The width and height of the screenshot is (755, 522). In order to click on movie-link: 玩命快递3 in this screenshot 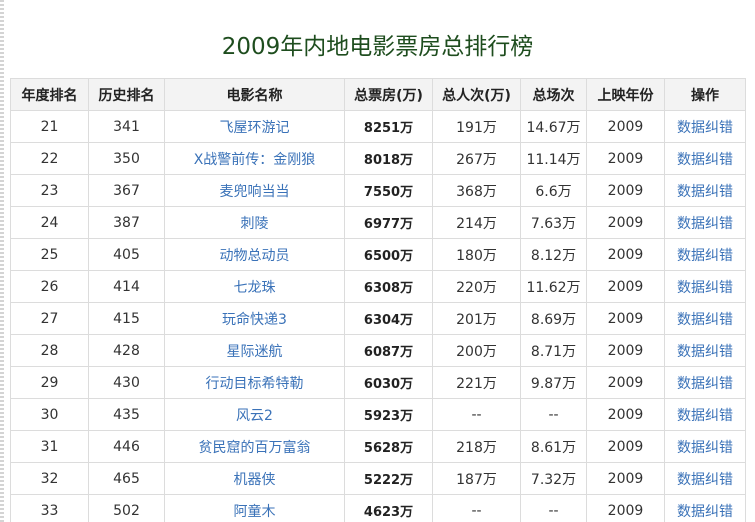, I will do `click(254, 320)`.